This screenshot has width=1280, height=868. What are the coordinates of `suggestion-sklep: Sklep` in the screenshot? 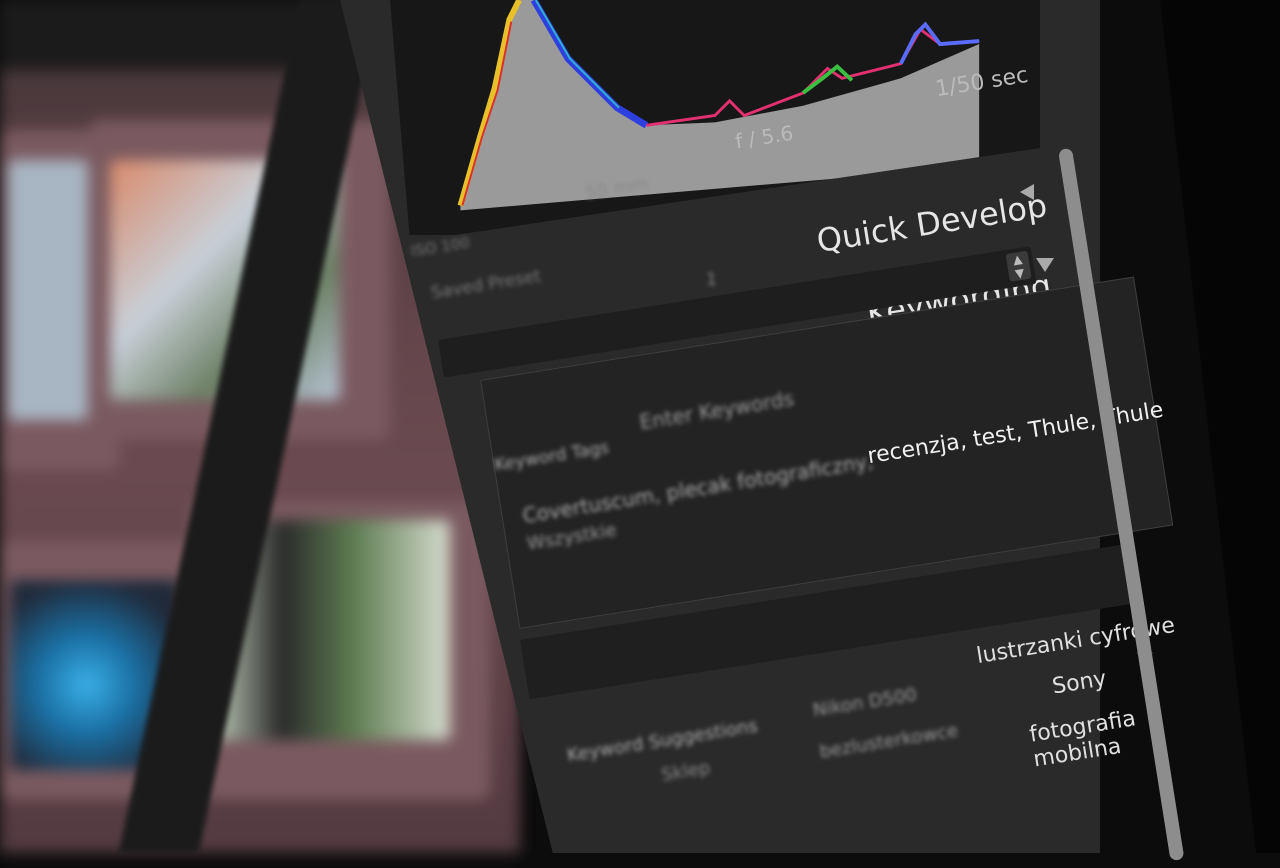 It's located at (686, 771).